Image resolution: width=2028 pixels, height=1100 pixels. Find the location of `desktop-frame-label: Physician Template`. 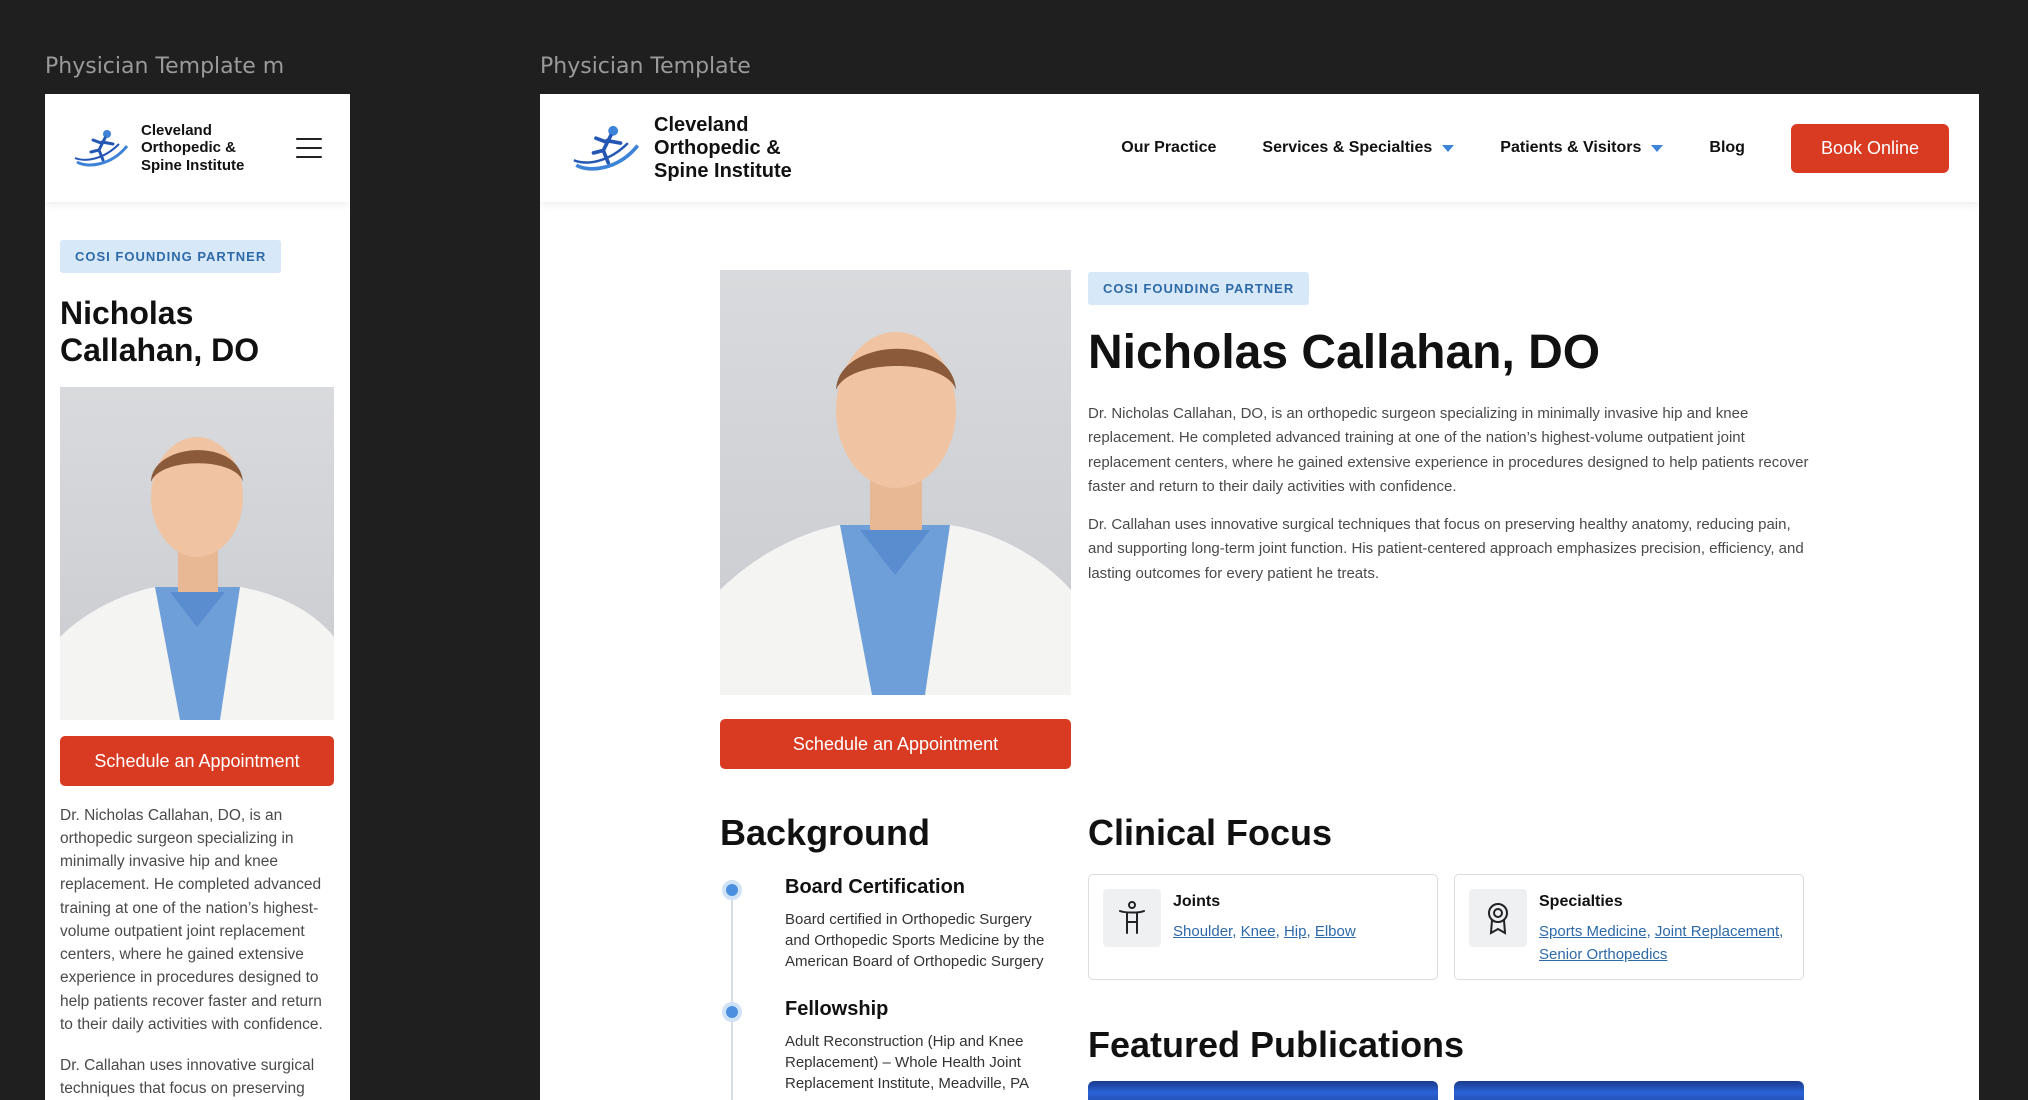

desktop-frame-label: Physician Template is located at coordinates (645, 66).